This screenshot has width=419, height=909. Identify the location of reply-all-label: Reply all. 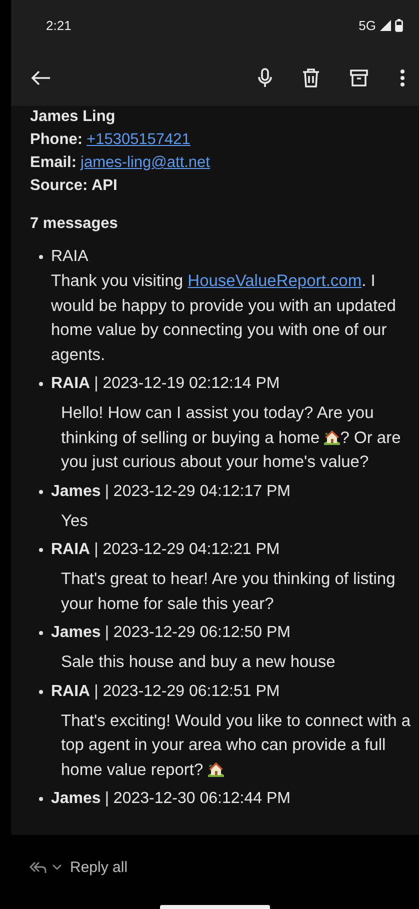
(99, 867).